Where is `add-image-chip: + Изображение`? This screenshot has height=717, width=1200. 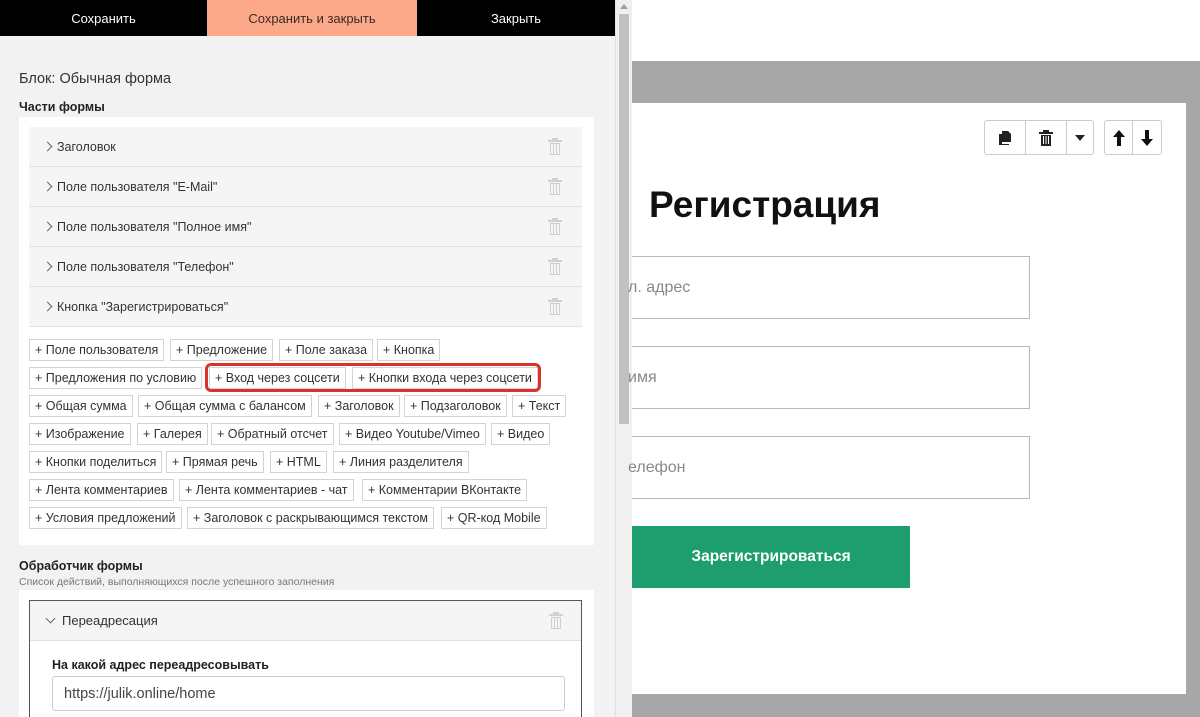 add-image-chip: + Изображение is located at coordinates (80, 434).